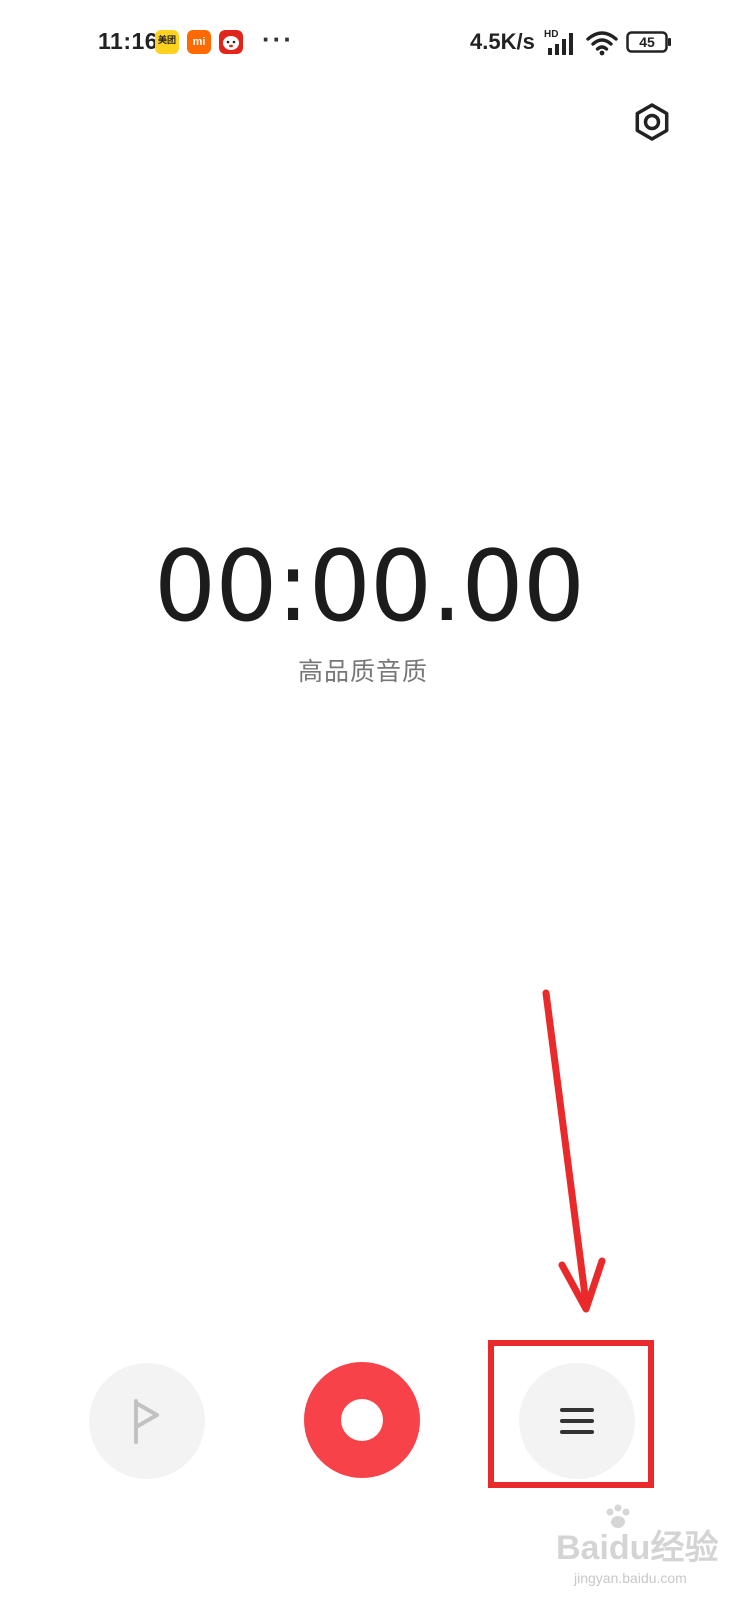 The height and width of the screenshot is (1600, 738). I want to click on watermark-url: jingyan.baidu.com, so click(630, 1578).